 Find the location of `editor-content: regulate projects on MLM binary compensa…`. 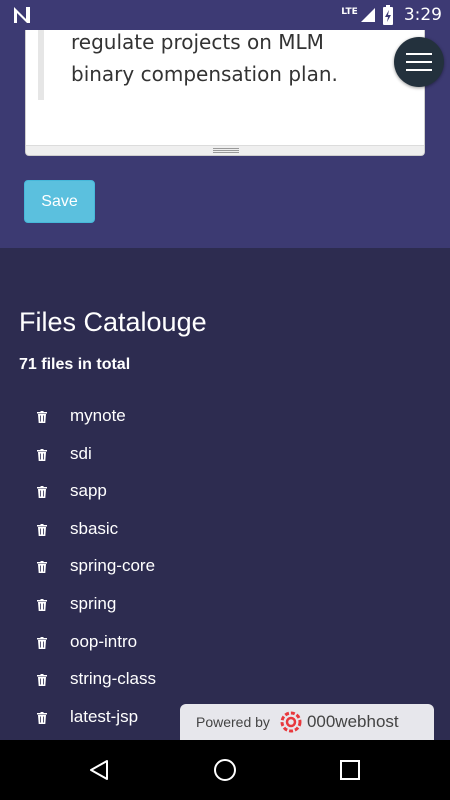

editor-content: regulate projects on MLM binary compensa… is located at coordinates (231, 60).